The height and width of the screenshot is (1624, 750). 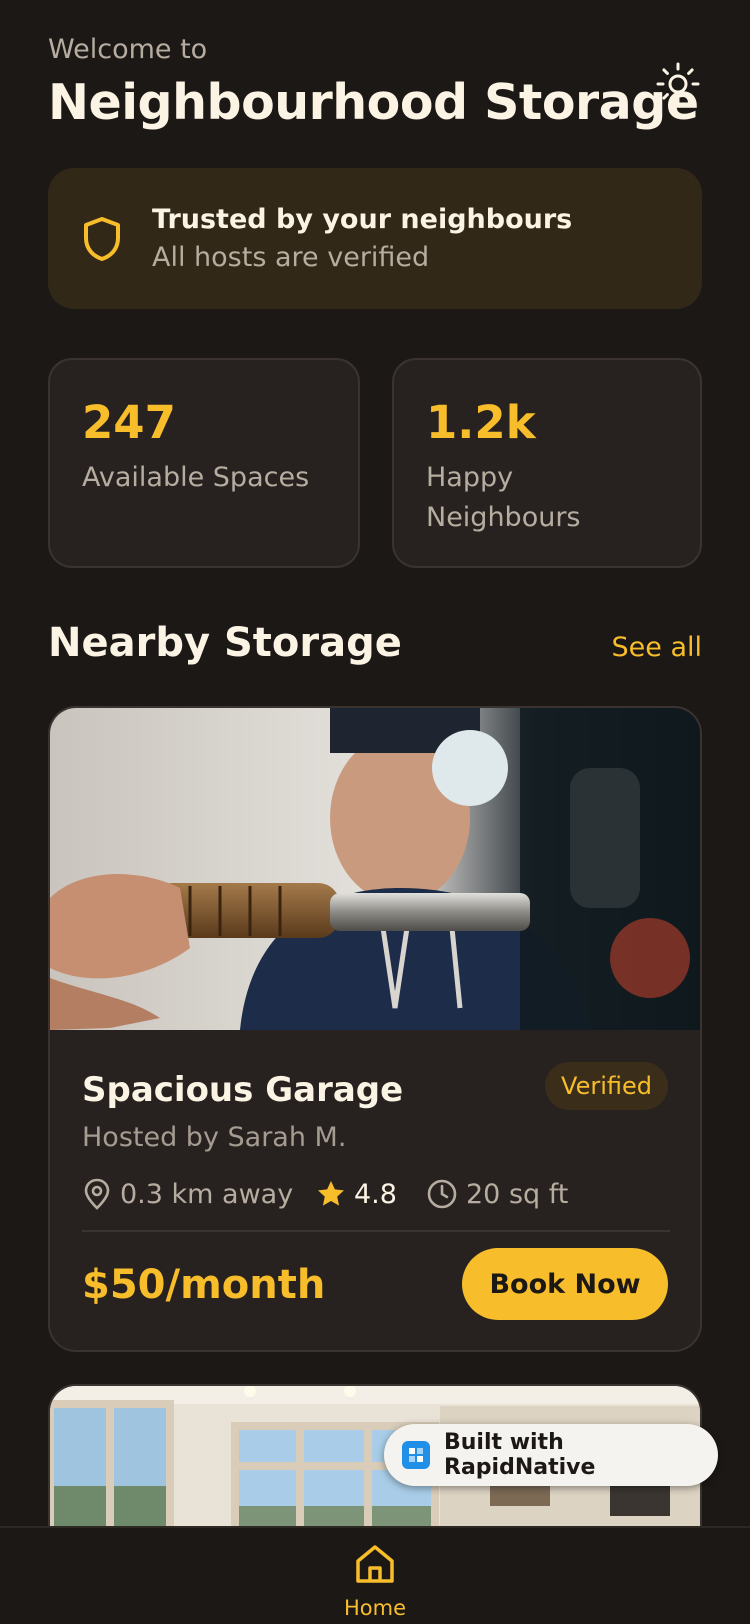 I want to click on built-with-label: Built with RapidNative, so click(x=520, y=1455).